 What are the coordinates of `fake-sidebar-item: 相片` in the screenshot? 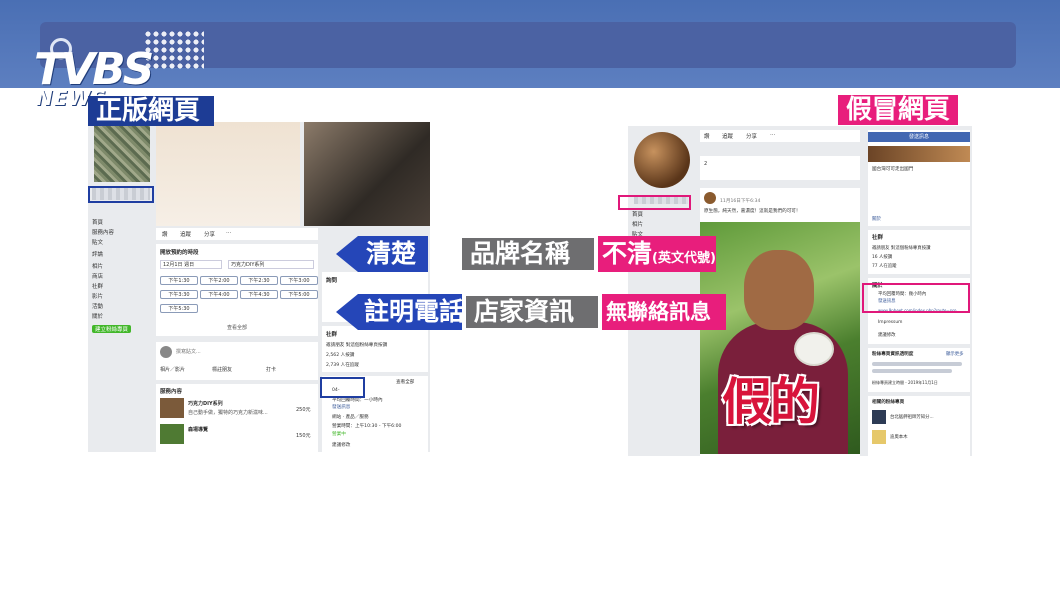 It's located at (637, 224).